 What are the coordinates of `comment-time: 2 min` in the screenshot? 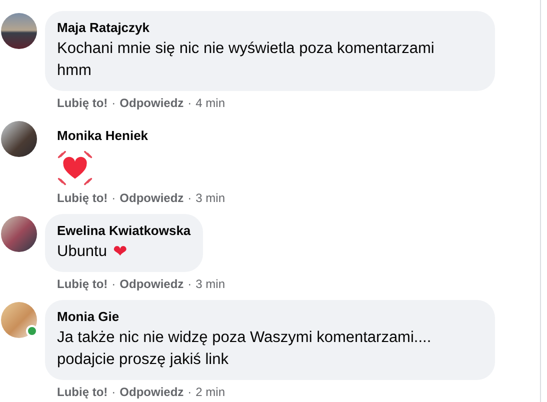 It's located at (210, 392).